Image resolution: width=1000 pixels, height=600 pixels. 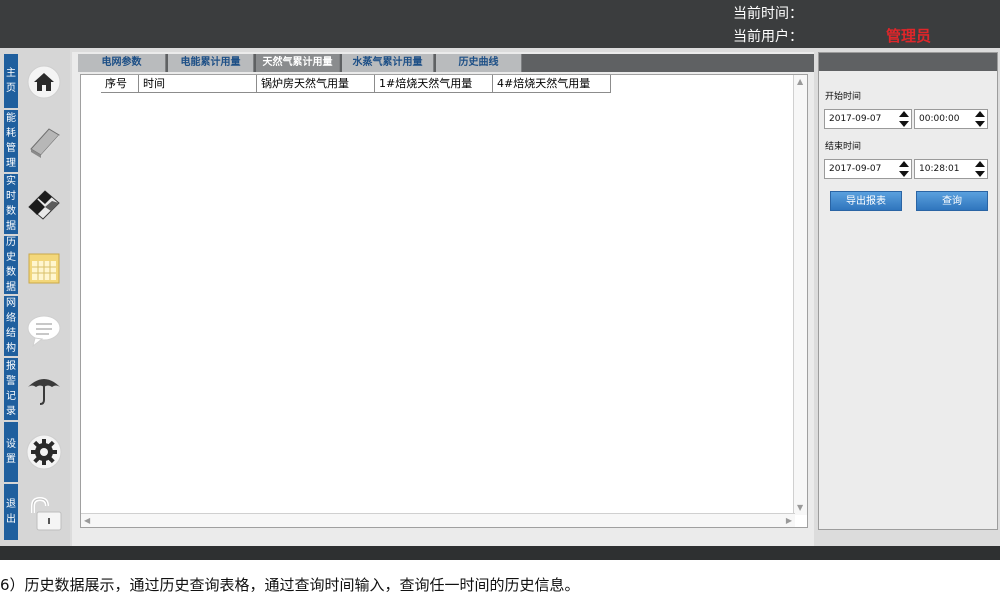 I want to click on home-icon, so click(x=44, y=82).